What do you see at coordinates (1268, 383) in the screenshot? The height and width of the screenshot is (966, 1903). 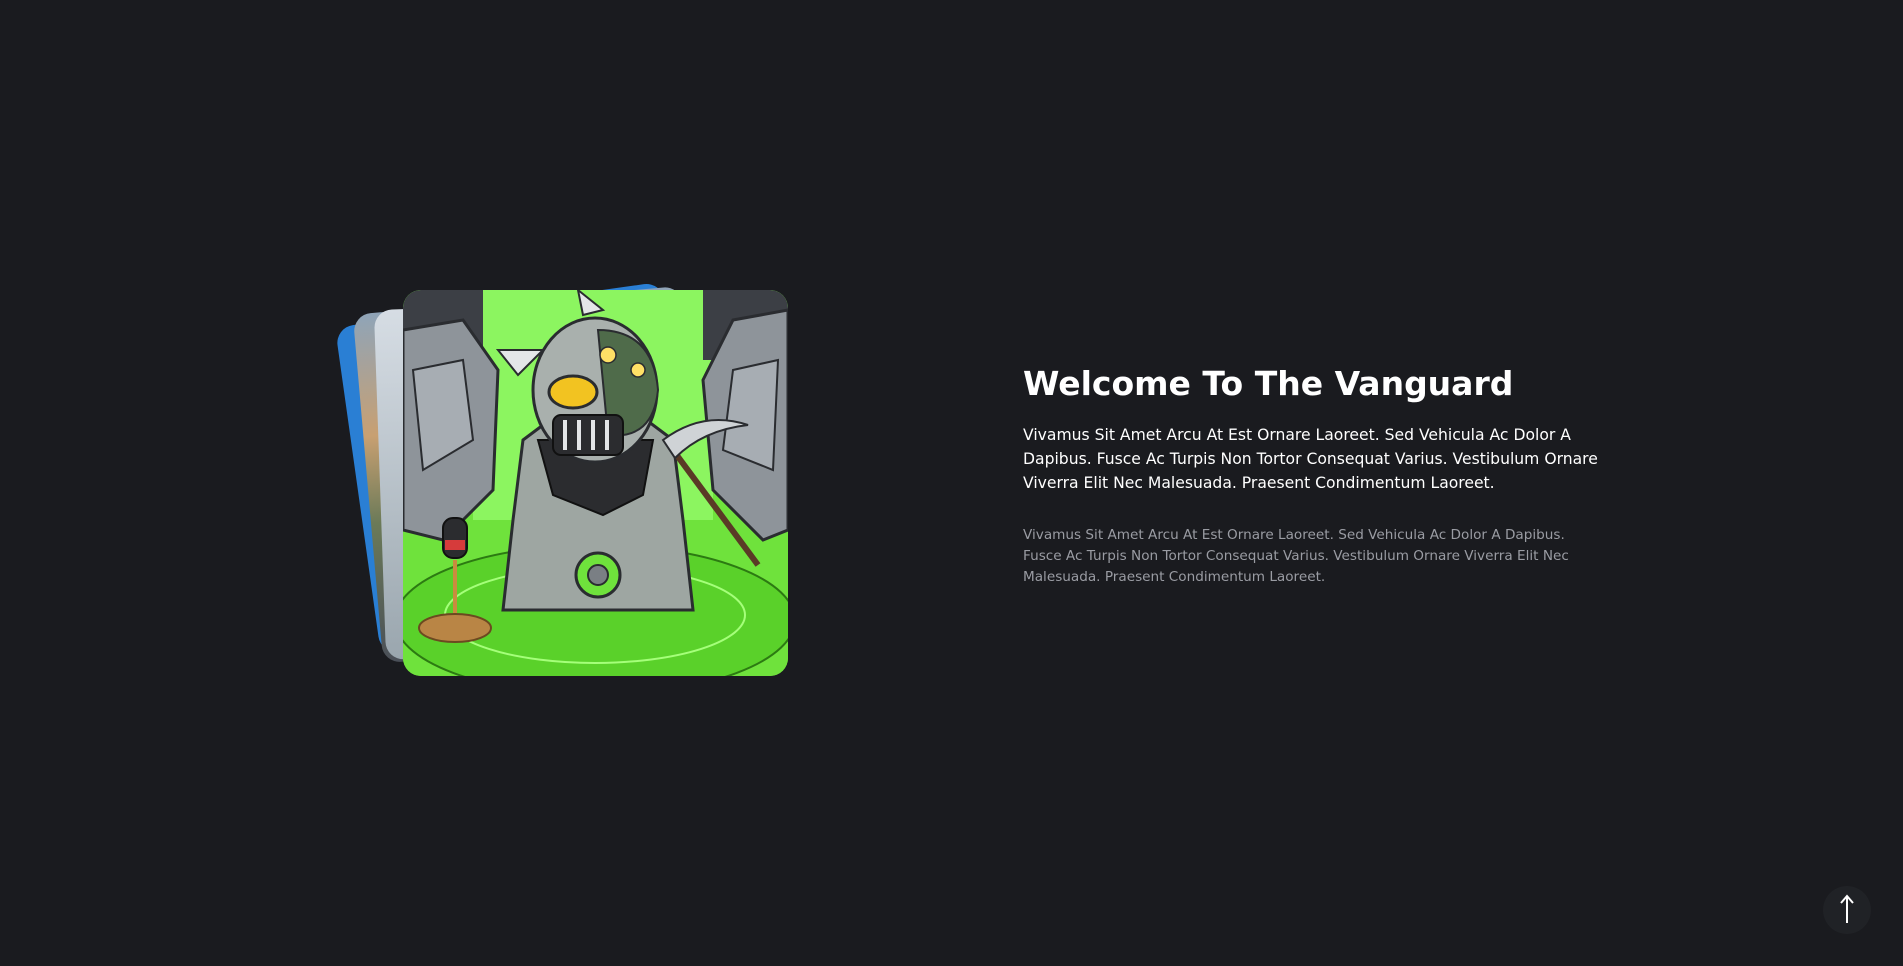 I see `hero-title: Welcome To The Vanguard` at bounding box center [1268, 383].